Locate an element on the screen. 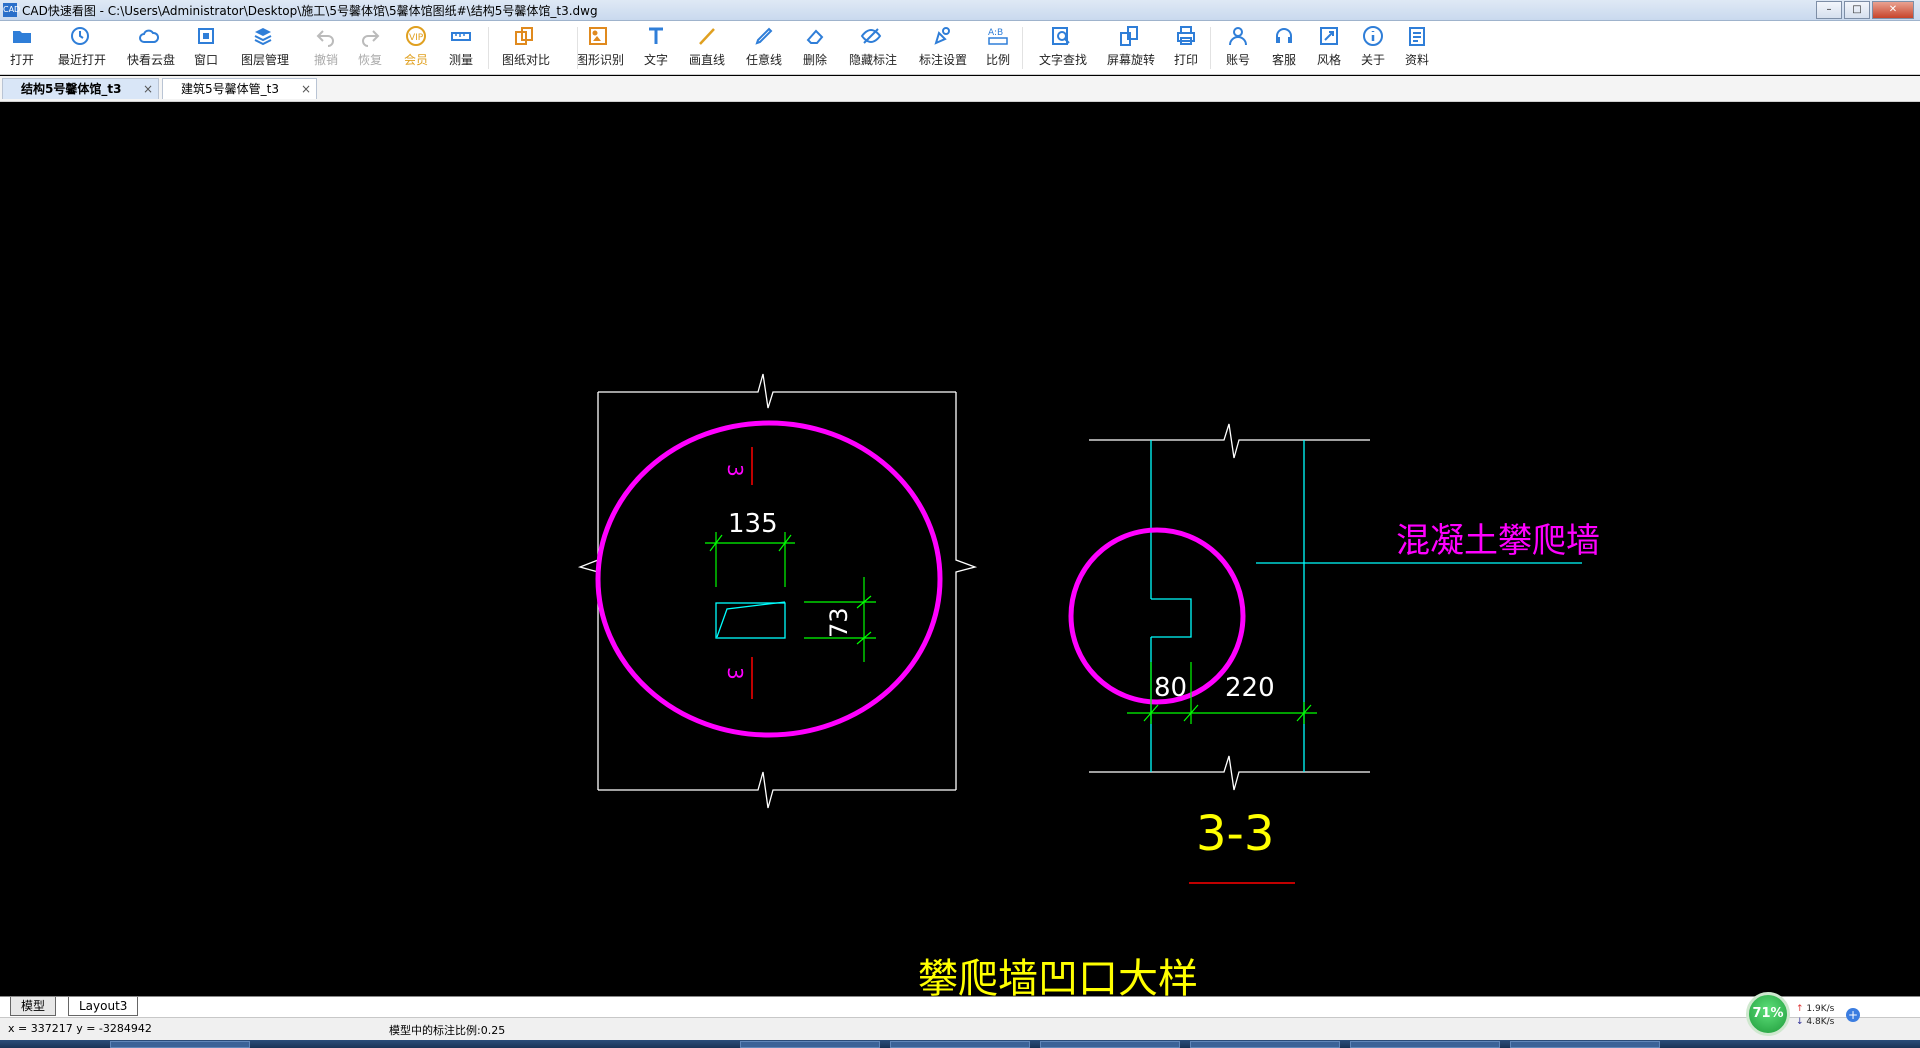 Image resolution: width=1920 pixels, height=1048 pixels. toolbar-button-vip: VIP 会员 is located at coordinates (416, 48).